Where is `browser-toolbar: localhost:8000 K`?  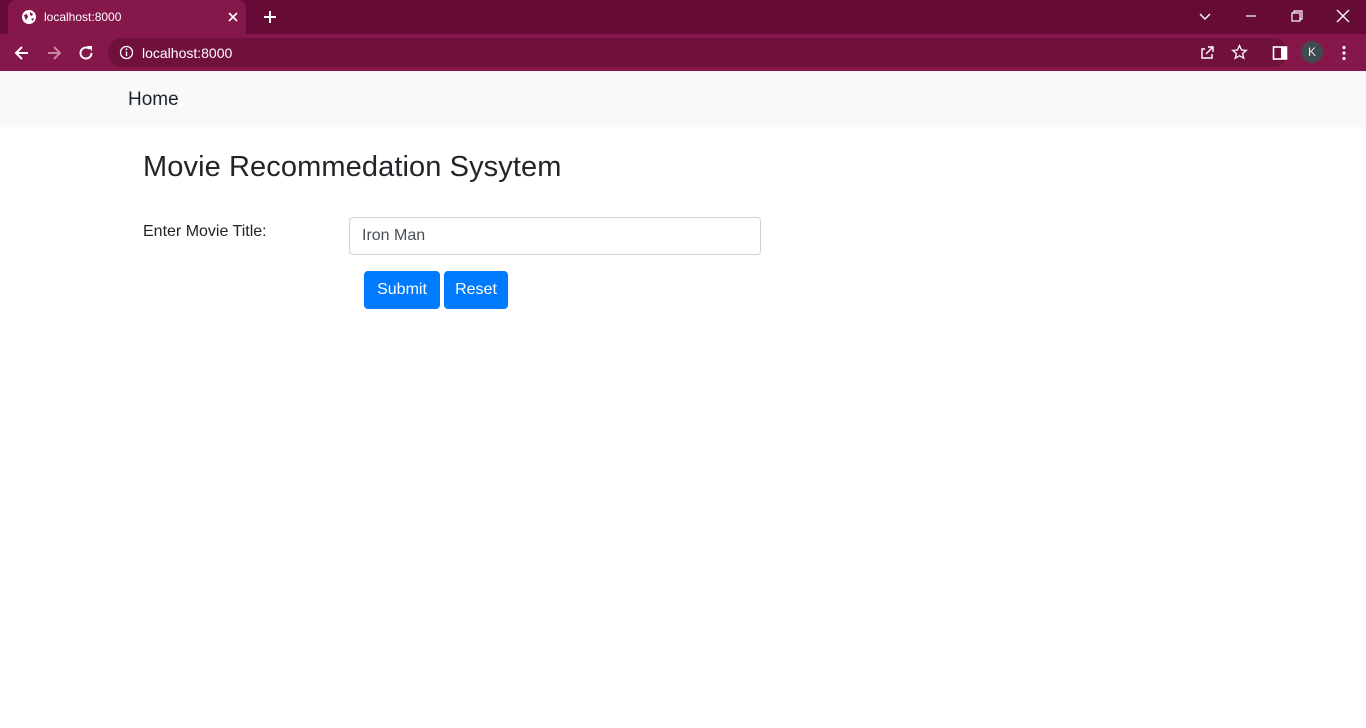
browser-toolbar: localhost:8000 K is located at coordinates (683, 52).